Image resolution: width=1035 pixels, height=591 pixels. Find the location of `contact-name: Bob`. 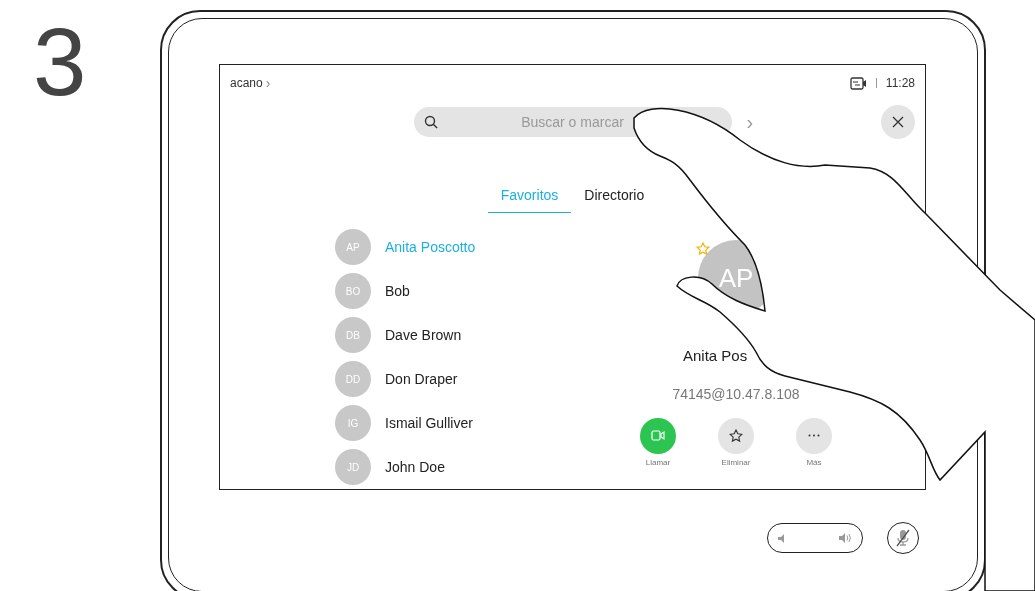

contact-name: Bob is located at coordinates (397, 291).